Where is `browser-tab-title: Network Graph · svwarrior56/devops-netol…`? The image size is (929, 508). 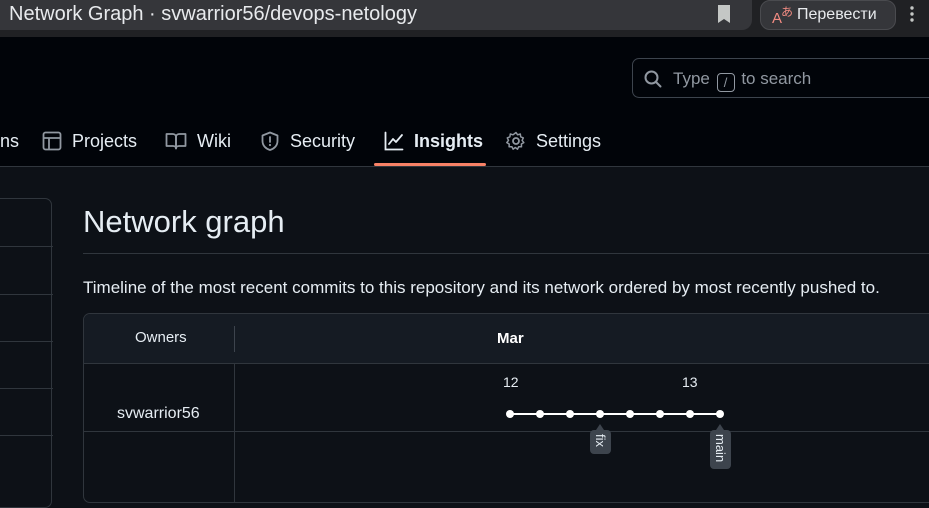 browser-tab-title: Network Graph · svwarrior56/devops-netol… is located at coordinates (213, 14).